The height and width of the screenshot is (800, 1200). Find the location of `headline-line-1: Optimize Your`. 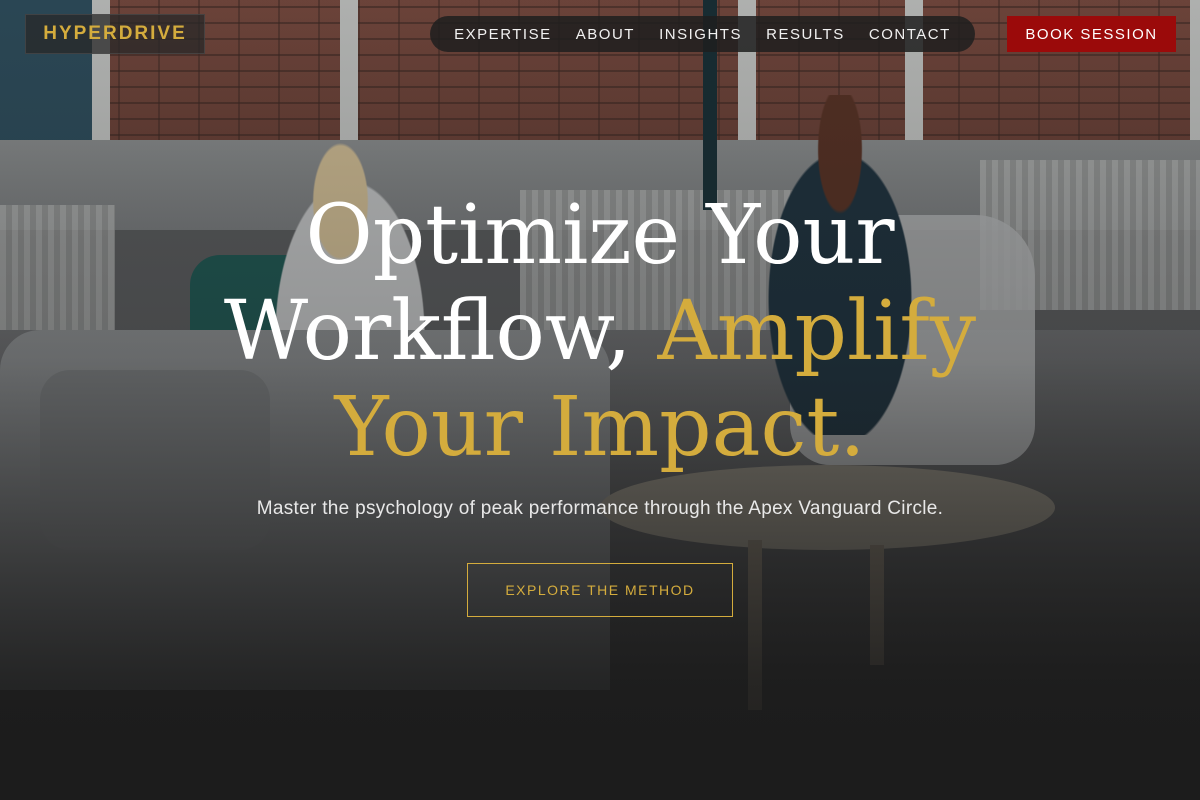

headline-line-1: Optimize Your is located at coordinates (600, 235).